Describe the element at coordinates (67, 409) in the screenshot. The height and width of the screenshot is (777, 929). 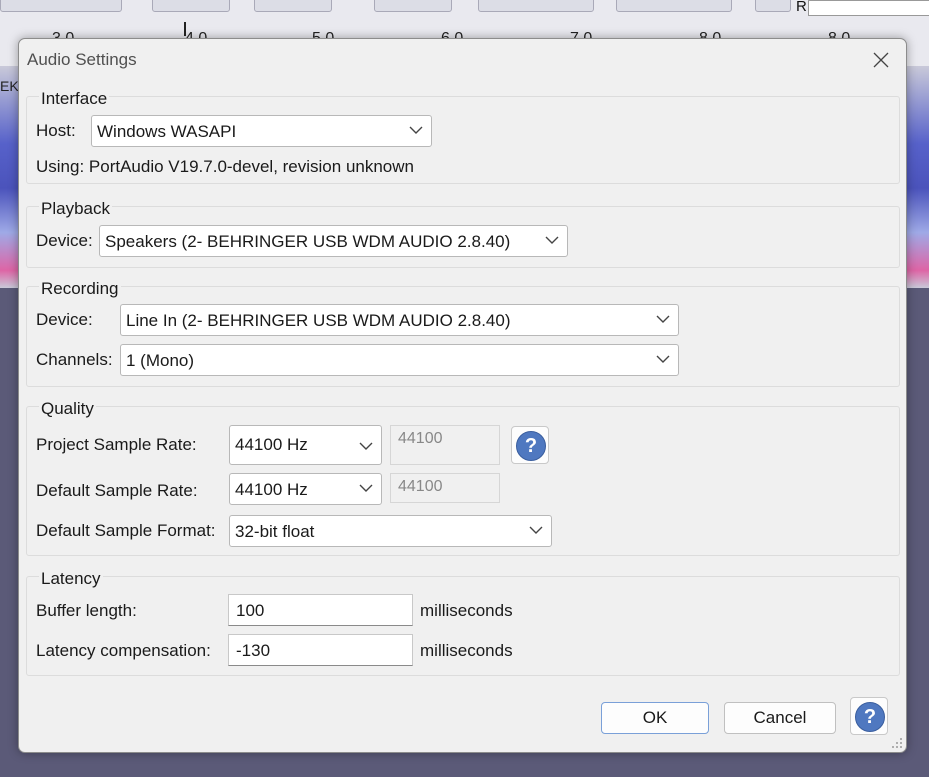
I see `quality-group-title: Quality` at that location.